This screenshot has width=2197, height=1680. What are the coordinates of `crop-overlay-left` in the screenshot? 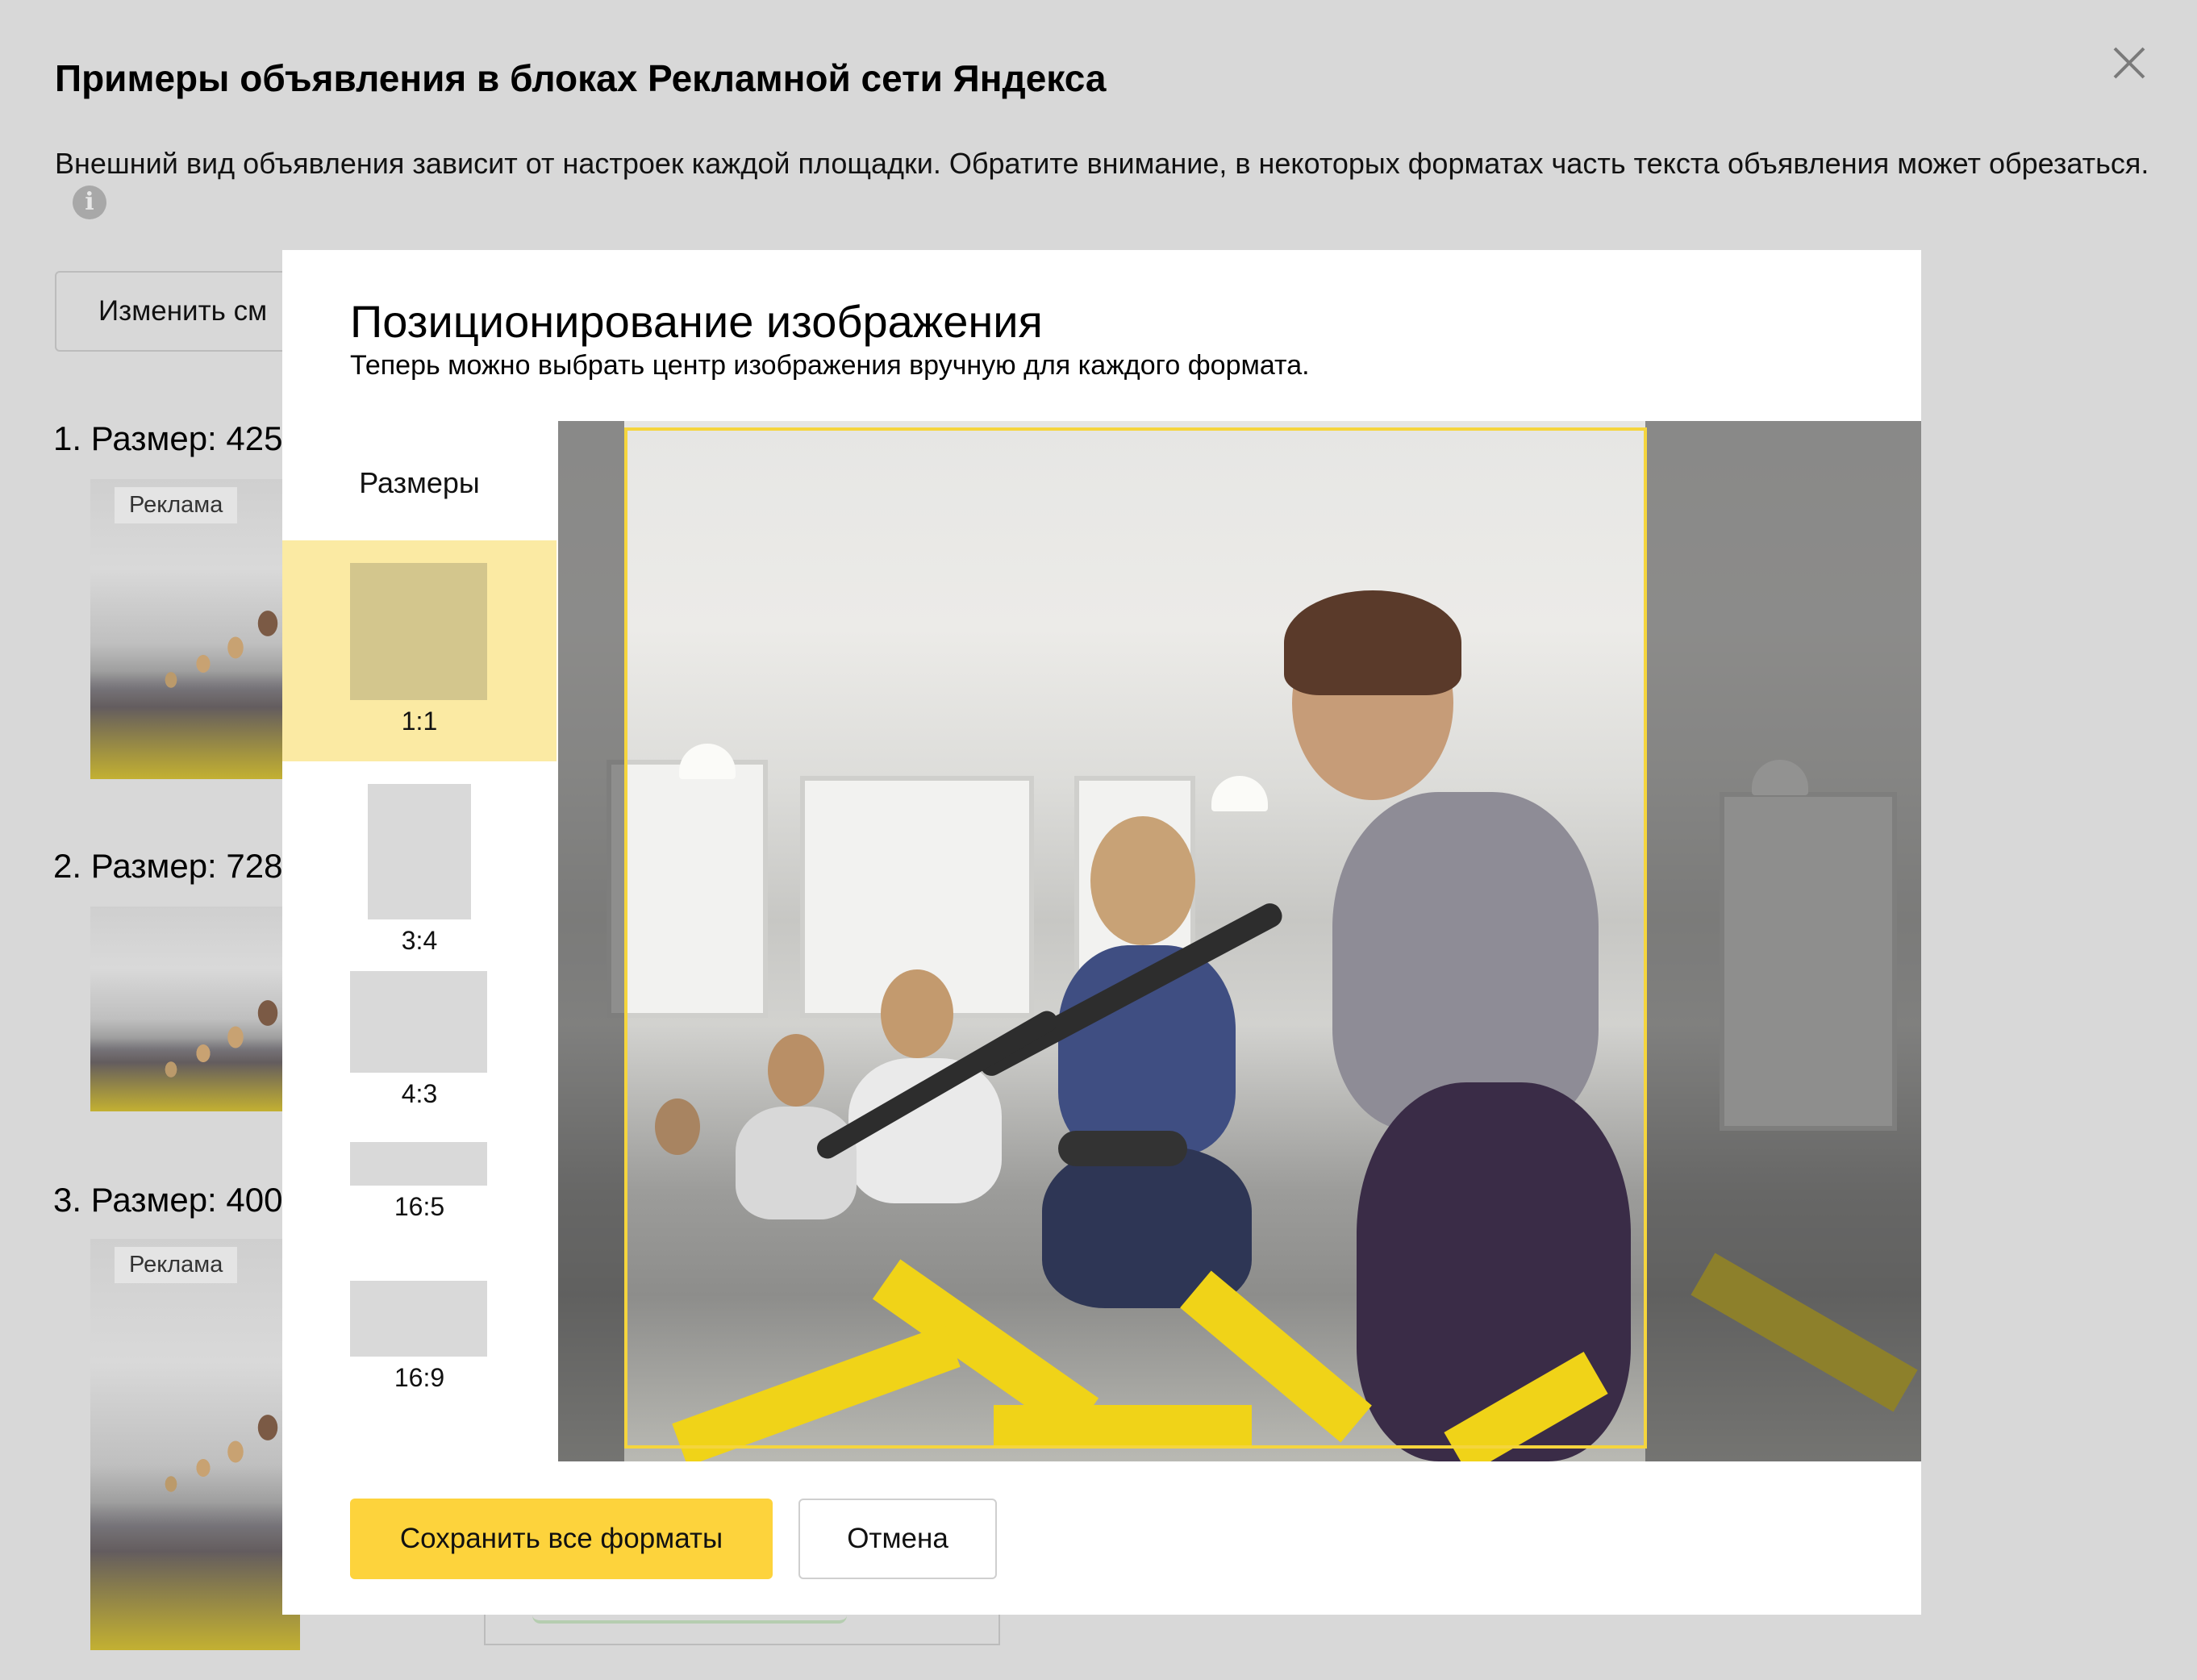 It's located at (591, 941).